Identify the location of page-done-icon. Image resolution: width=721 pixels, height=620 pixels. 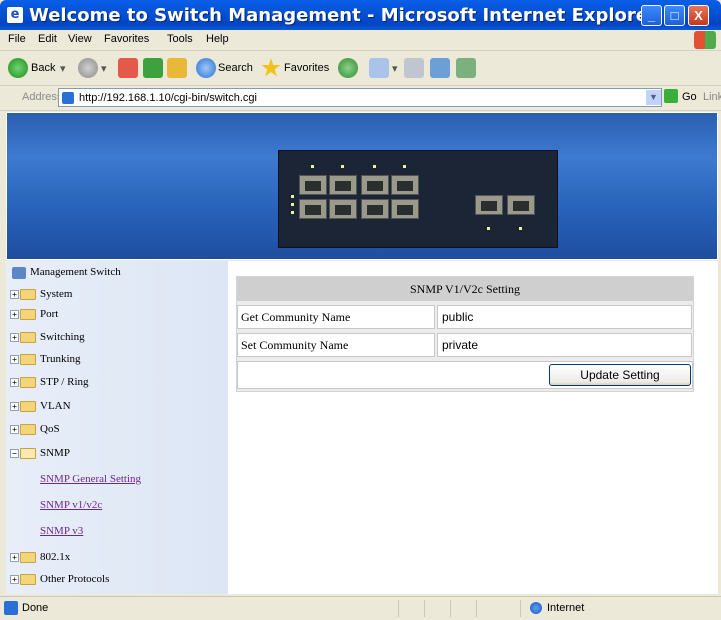
(11, 608).